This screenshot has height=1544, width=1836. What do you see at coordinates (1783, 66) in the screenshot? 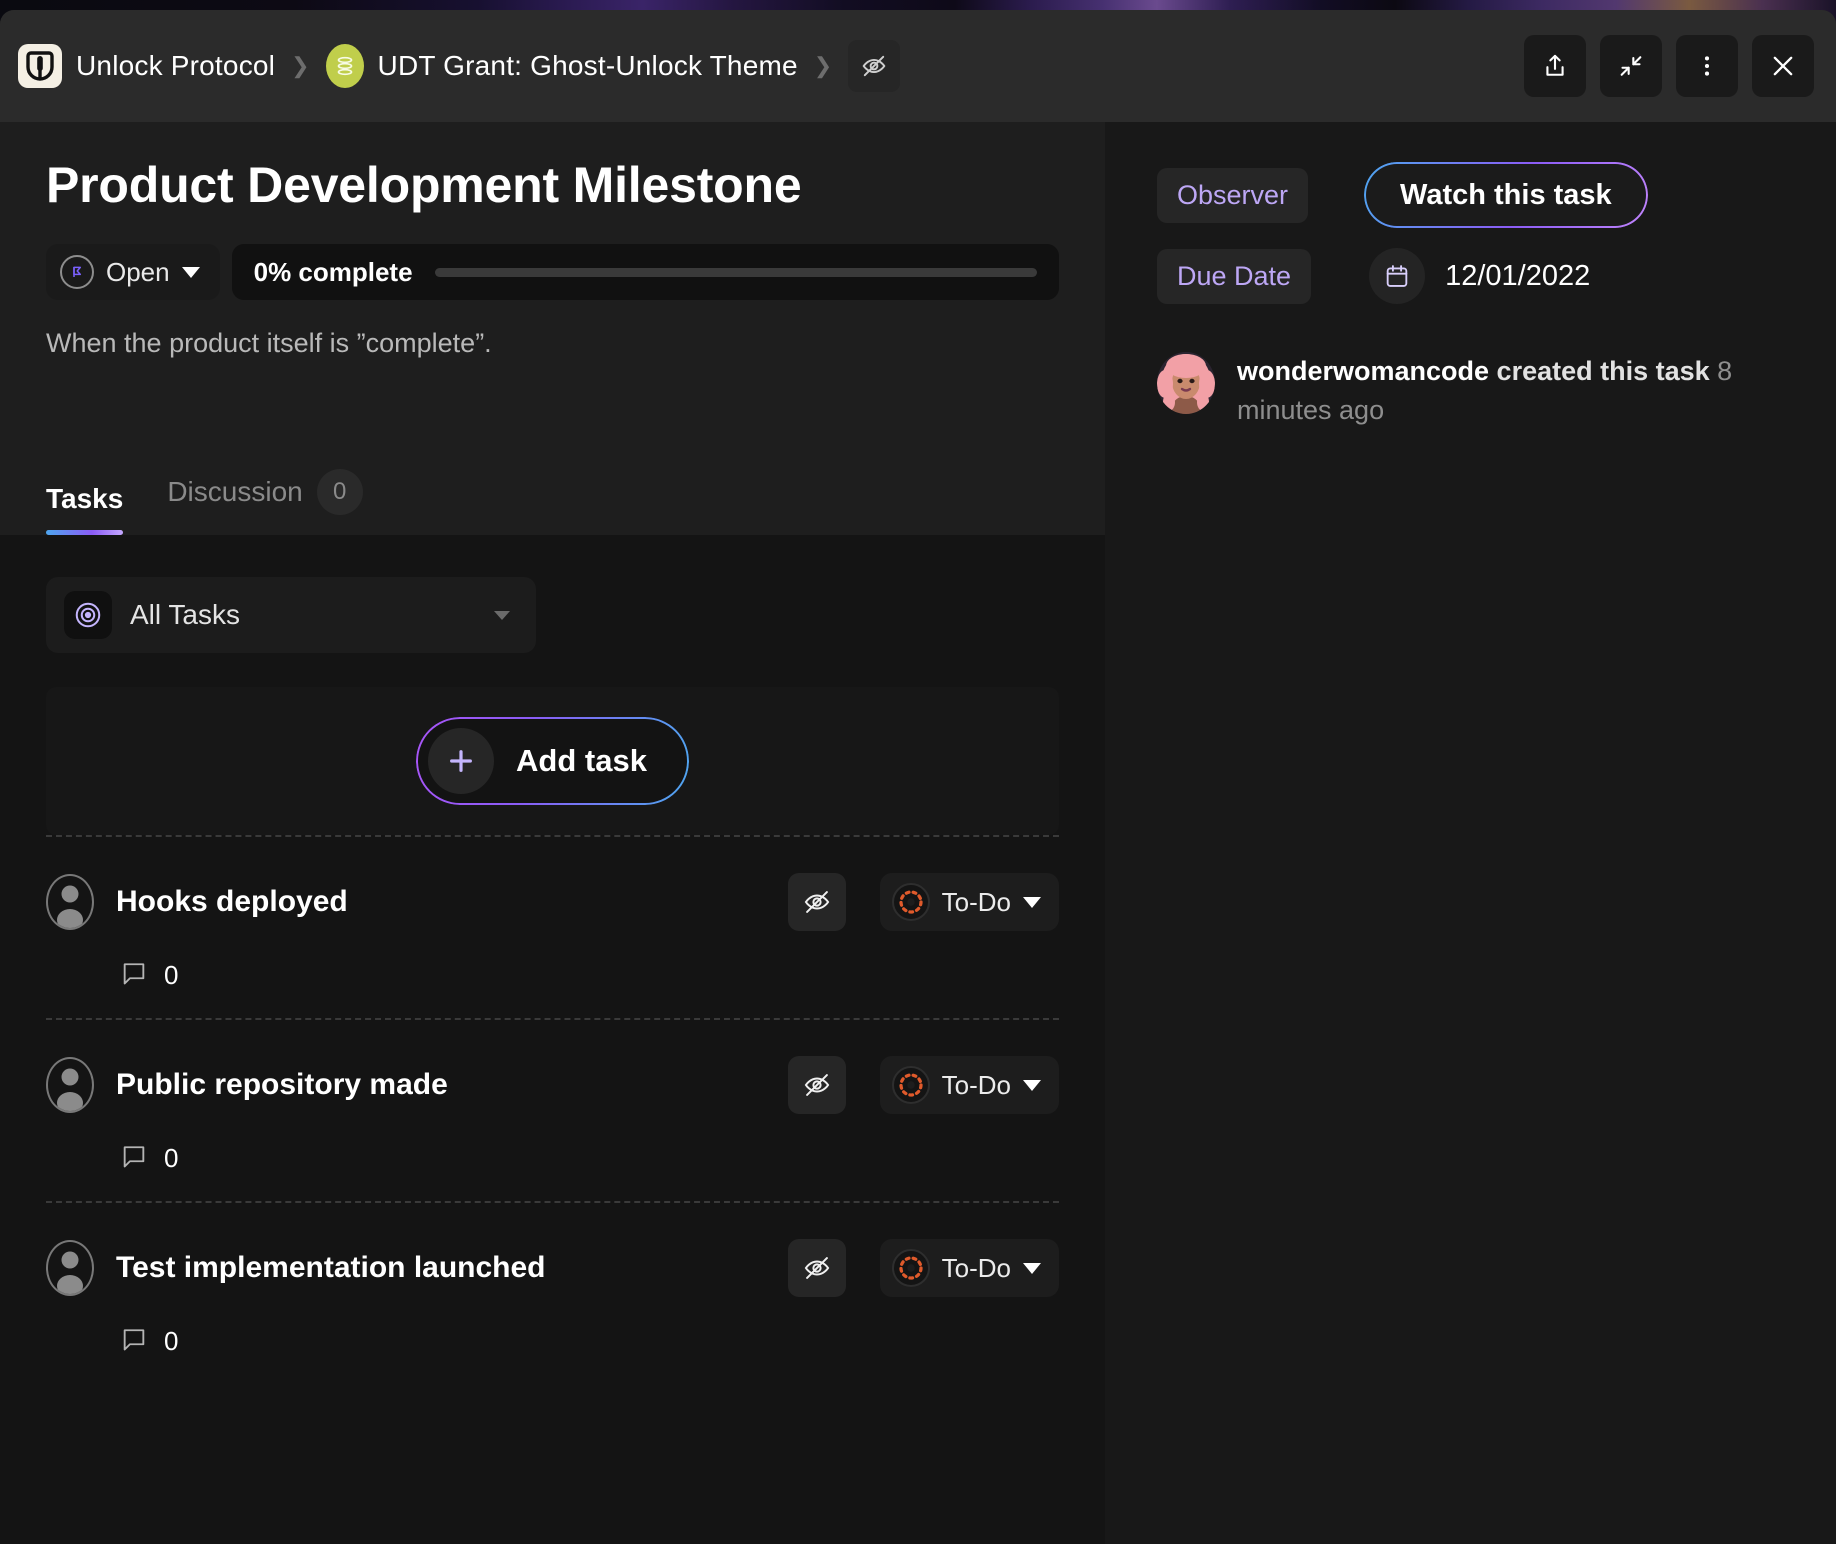
I see `close-button` at bounding box center [1783, 66].